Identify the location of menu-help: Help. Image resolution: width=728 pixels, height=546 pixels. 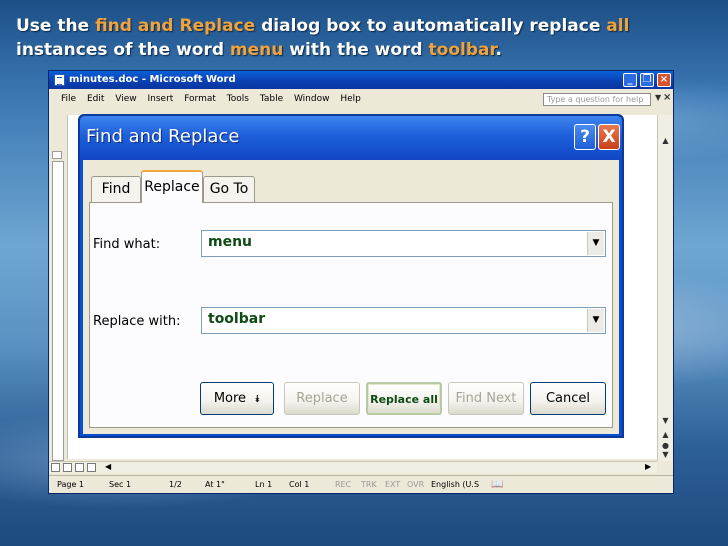
(350, 99).